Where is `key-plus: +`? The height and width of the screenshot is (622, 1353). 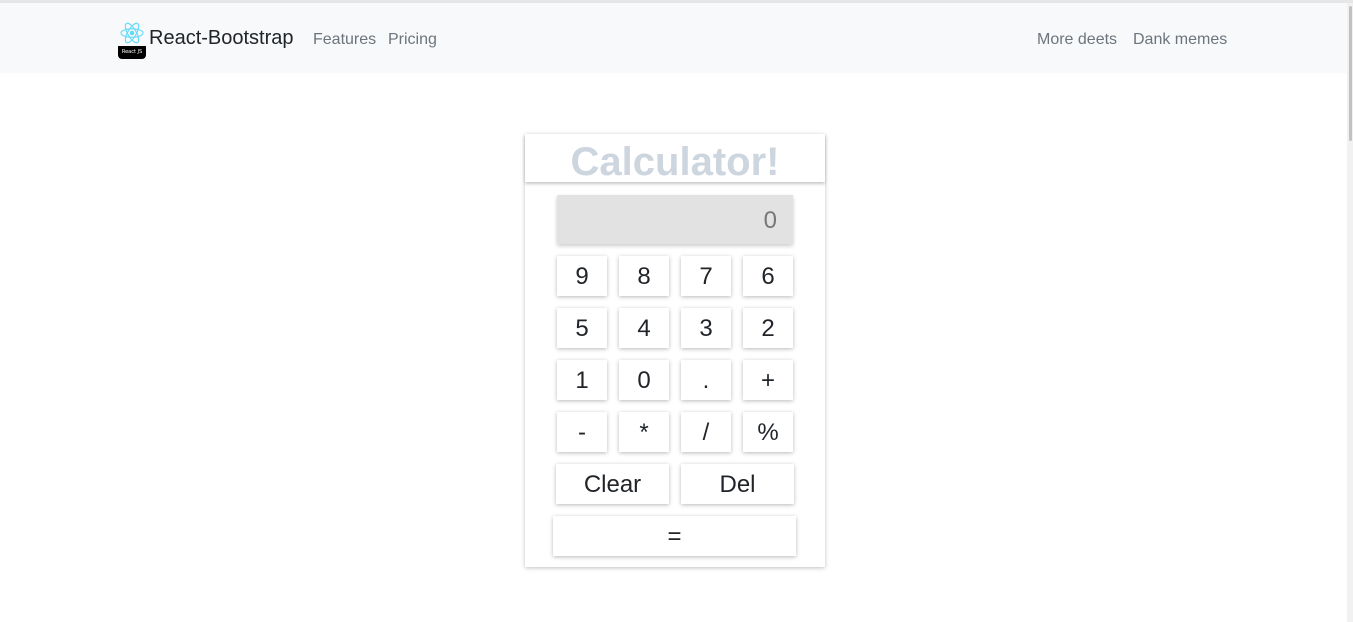 key-plus: + is located at coordinates (768, 380).